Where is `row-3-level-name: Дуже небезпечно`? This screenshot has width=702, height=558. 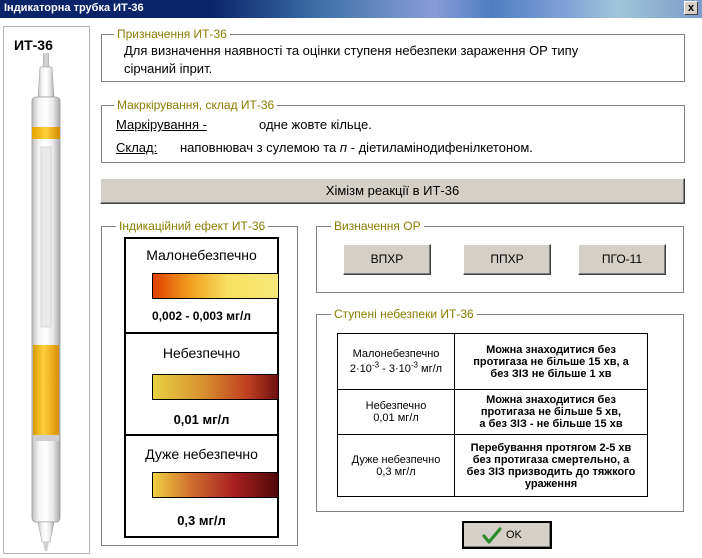 row-3-level-name: Дуже небезпечно is located at coordinates (396, 459).